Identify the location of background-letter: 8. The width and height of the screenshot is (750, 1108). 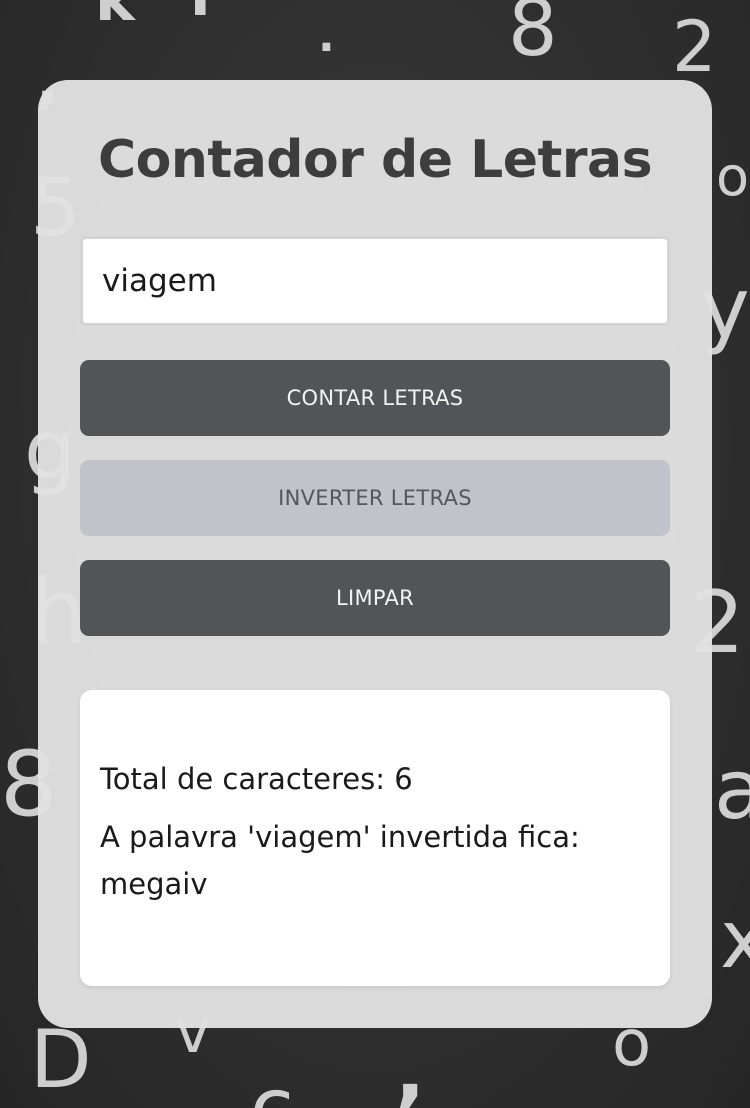
(533, 37).